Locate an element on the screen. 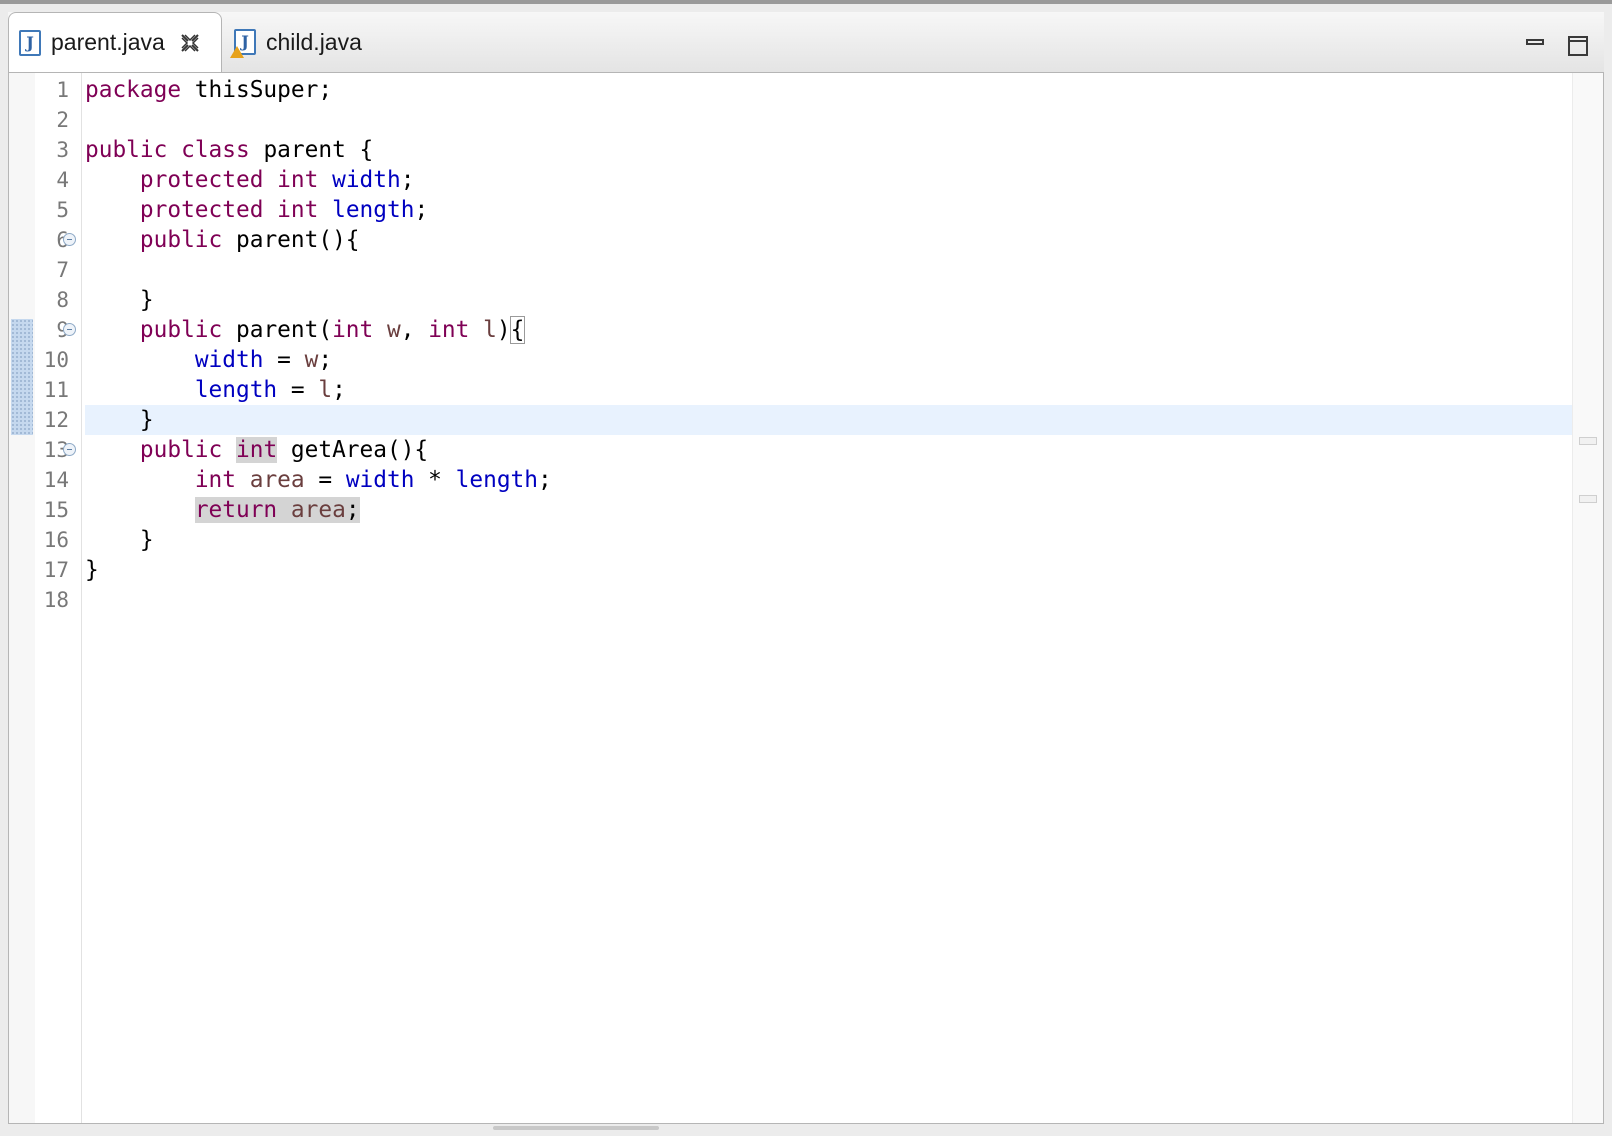 Image resolution: width=1612 pixels, height=1136 pixels. code-token: parent(){ is located at coordinates (291, 240).